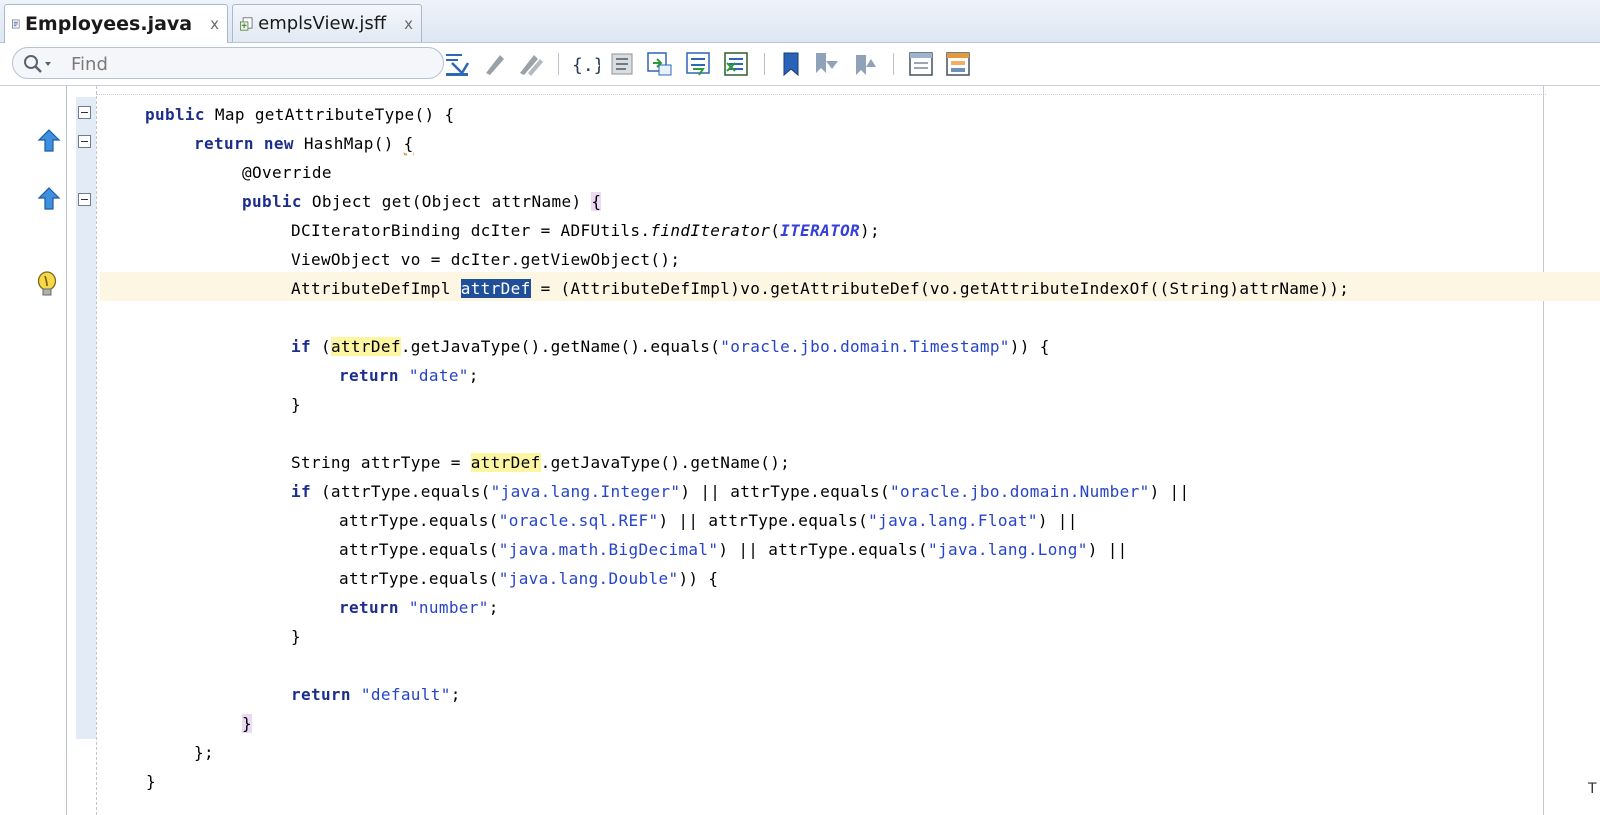 The image size is (1600, 815). I want to click on code-token: attrType.equals(, so click(419, 549).